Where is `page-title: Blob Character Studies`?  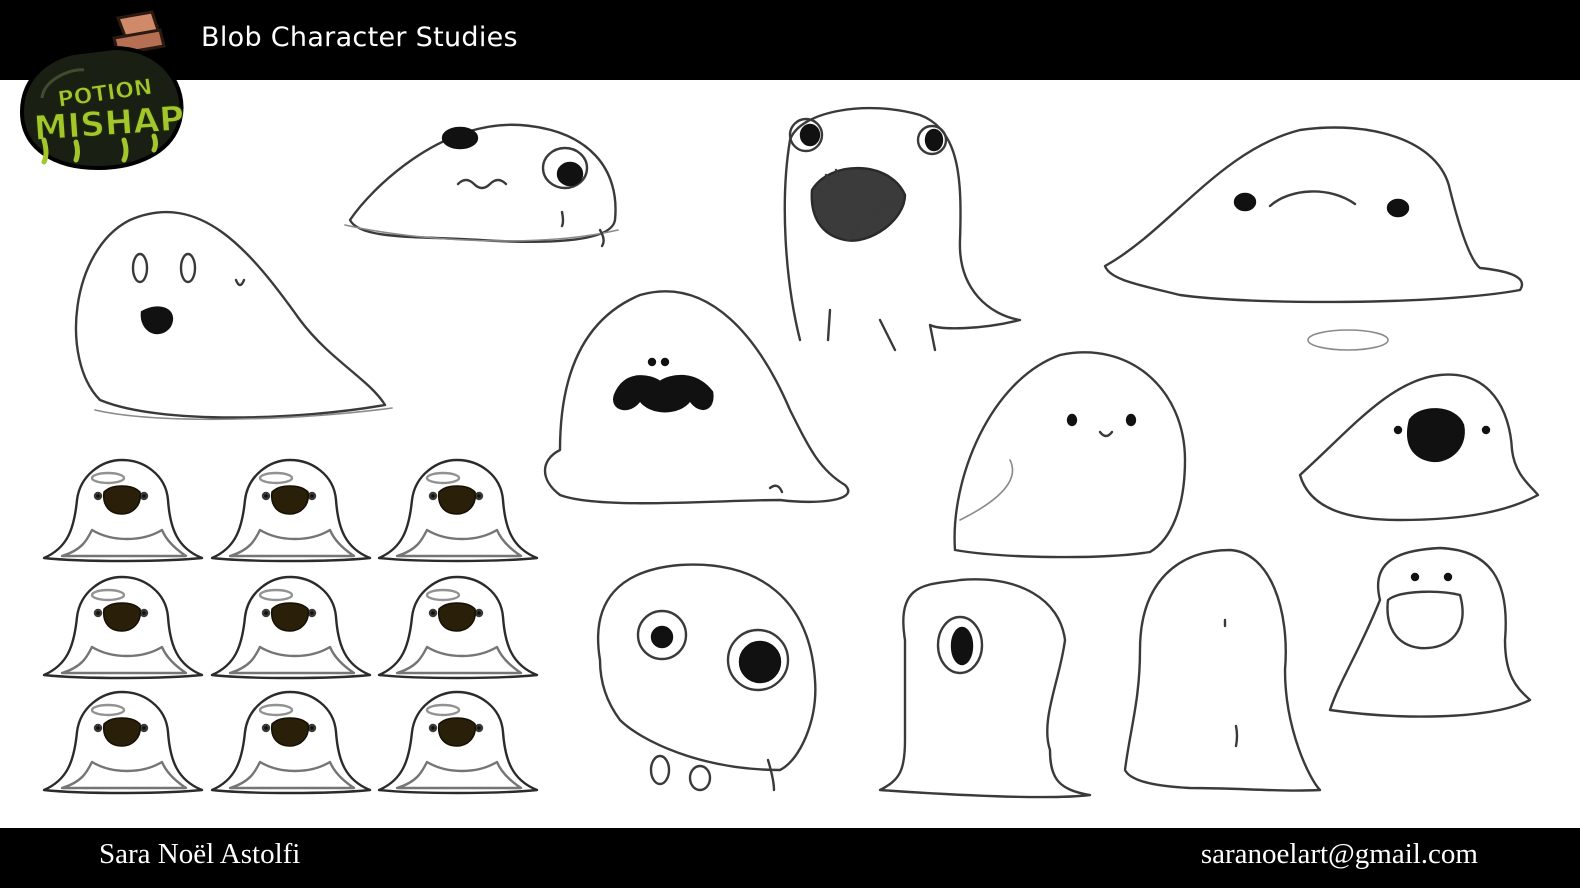 page-title: Blob Character Studies is located at coordinates (359, 37).